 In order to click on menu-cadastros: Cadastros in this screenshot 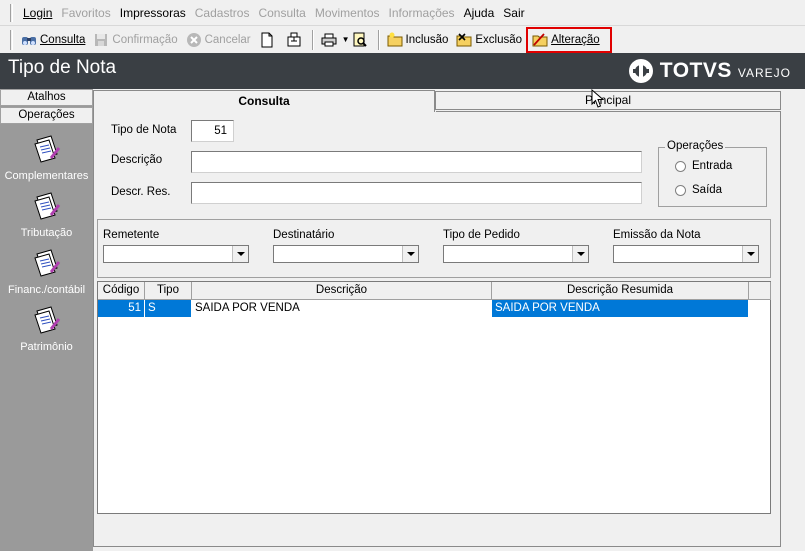, I will do `click(222, 13)`.